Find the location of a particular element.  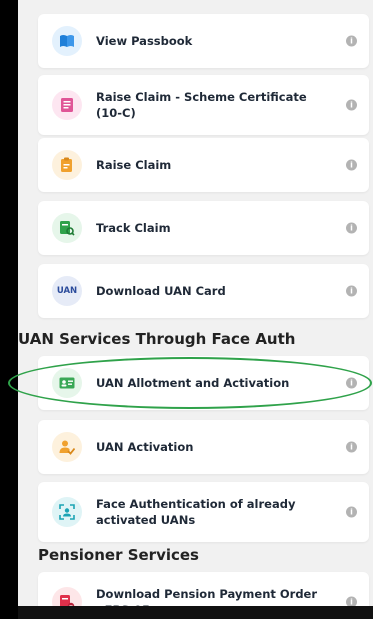

service-card-raise-claim: Raise Claim i is located at coordinates (203, 165).